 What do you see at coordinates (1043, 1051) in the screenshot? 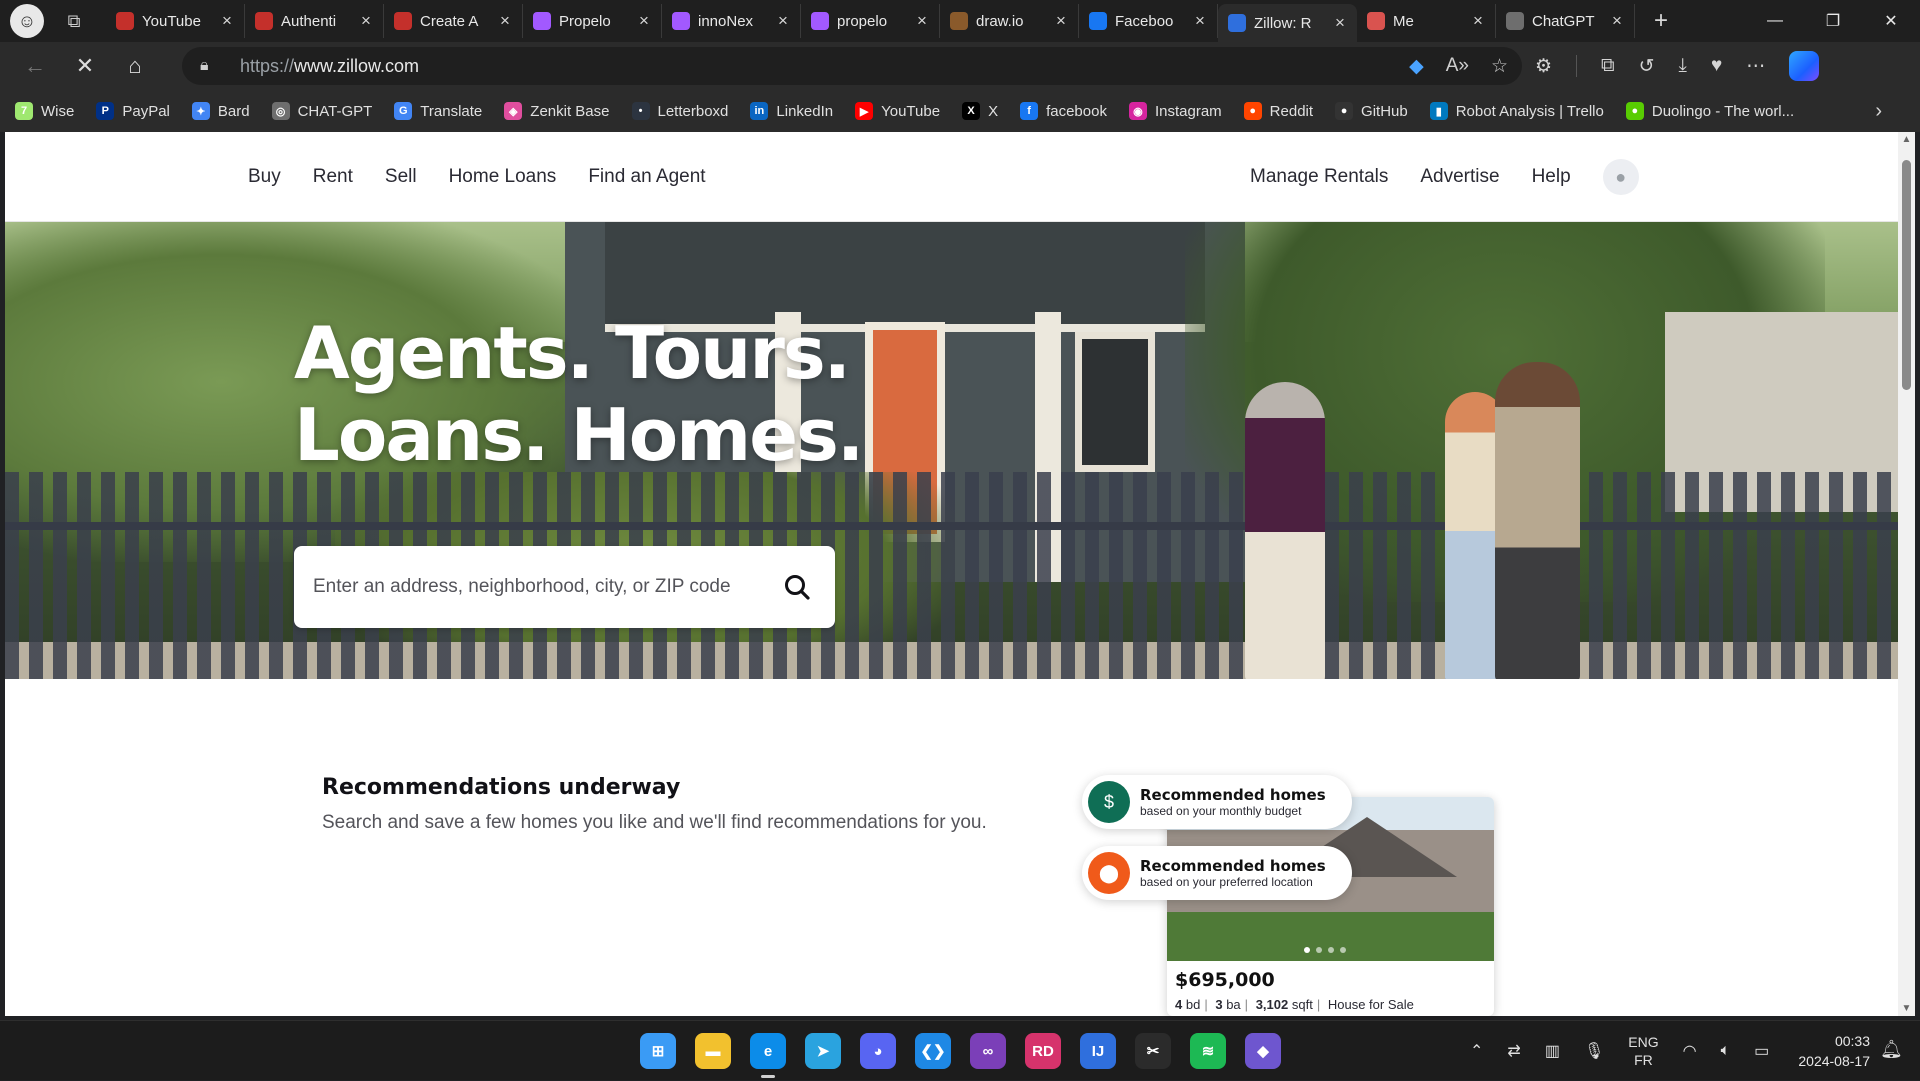
I see `rider-icon: RD` at bounding box center [1043, 1051].